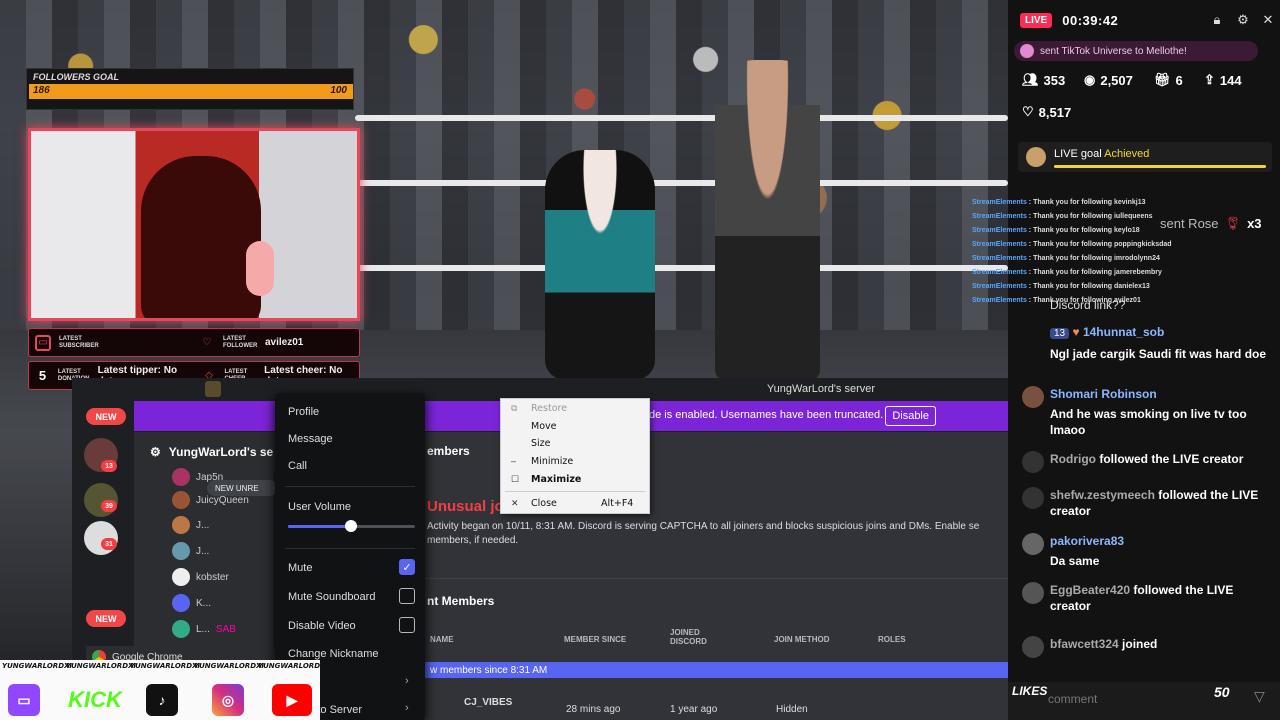  I want to click on row-name: CJ_VIBES, so click(488, 702).